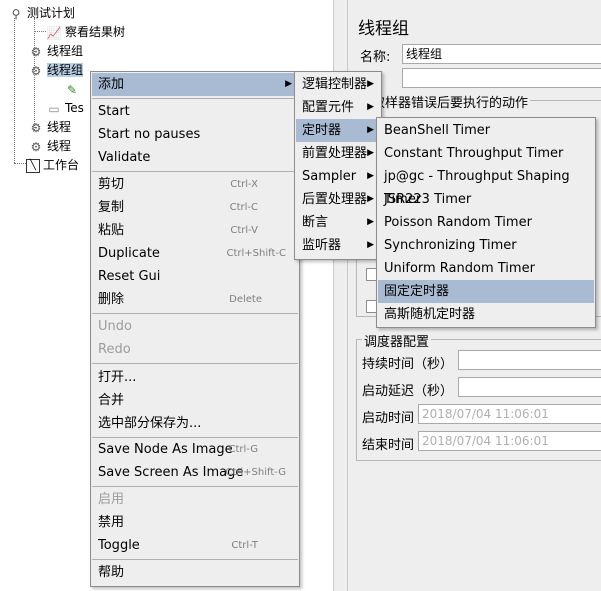  Describe the element at coordinates (195, 400) in the screenshot. I see `menu-item-merge: 合并` at that location.